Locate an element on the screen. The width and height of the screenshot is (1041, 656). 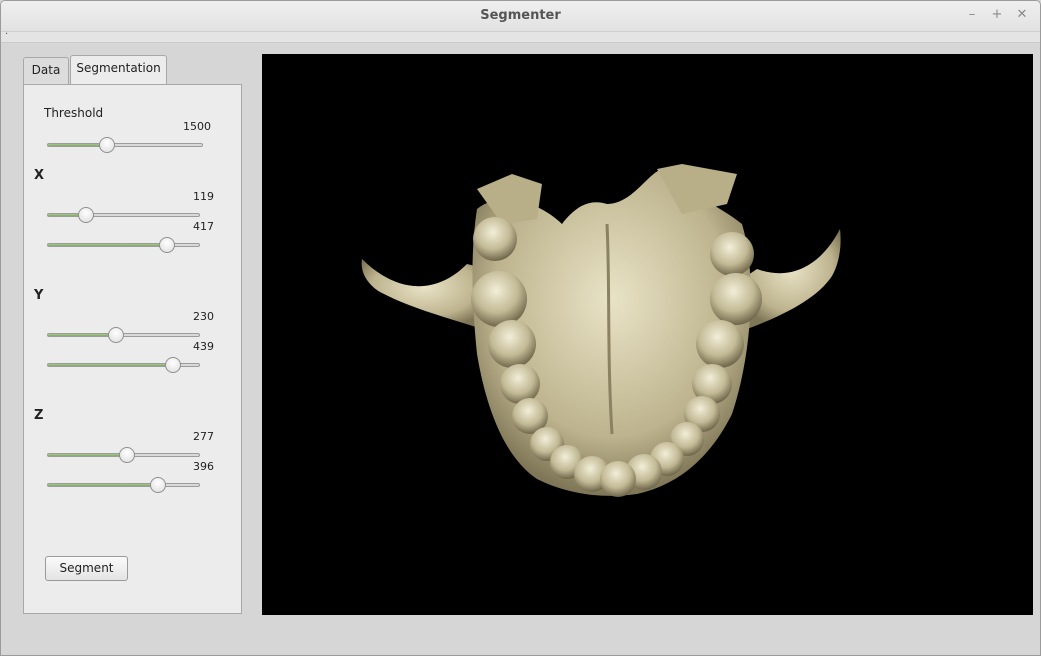
y-min-value: 230 is located at coordinates (203, 316).